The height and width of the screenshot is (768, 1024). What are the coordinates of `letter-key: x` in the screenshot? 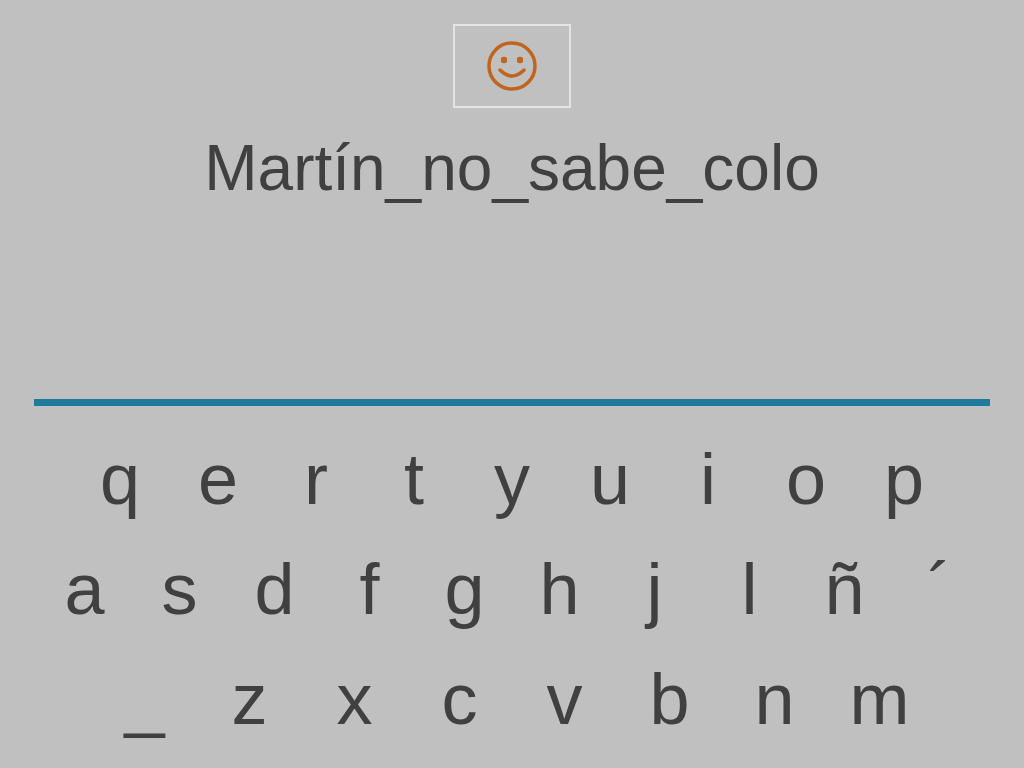 It's located at (354, 699).